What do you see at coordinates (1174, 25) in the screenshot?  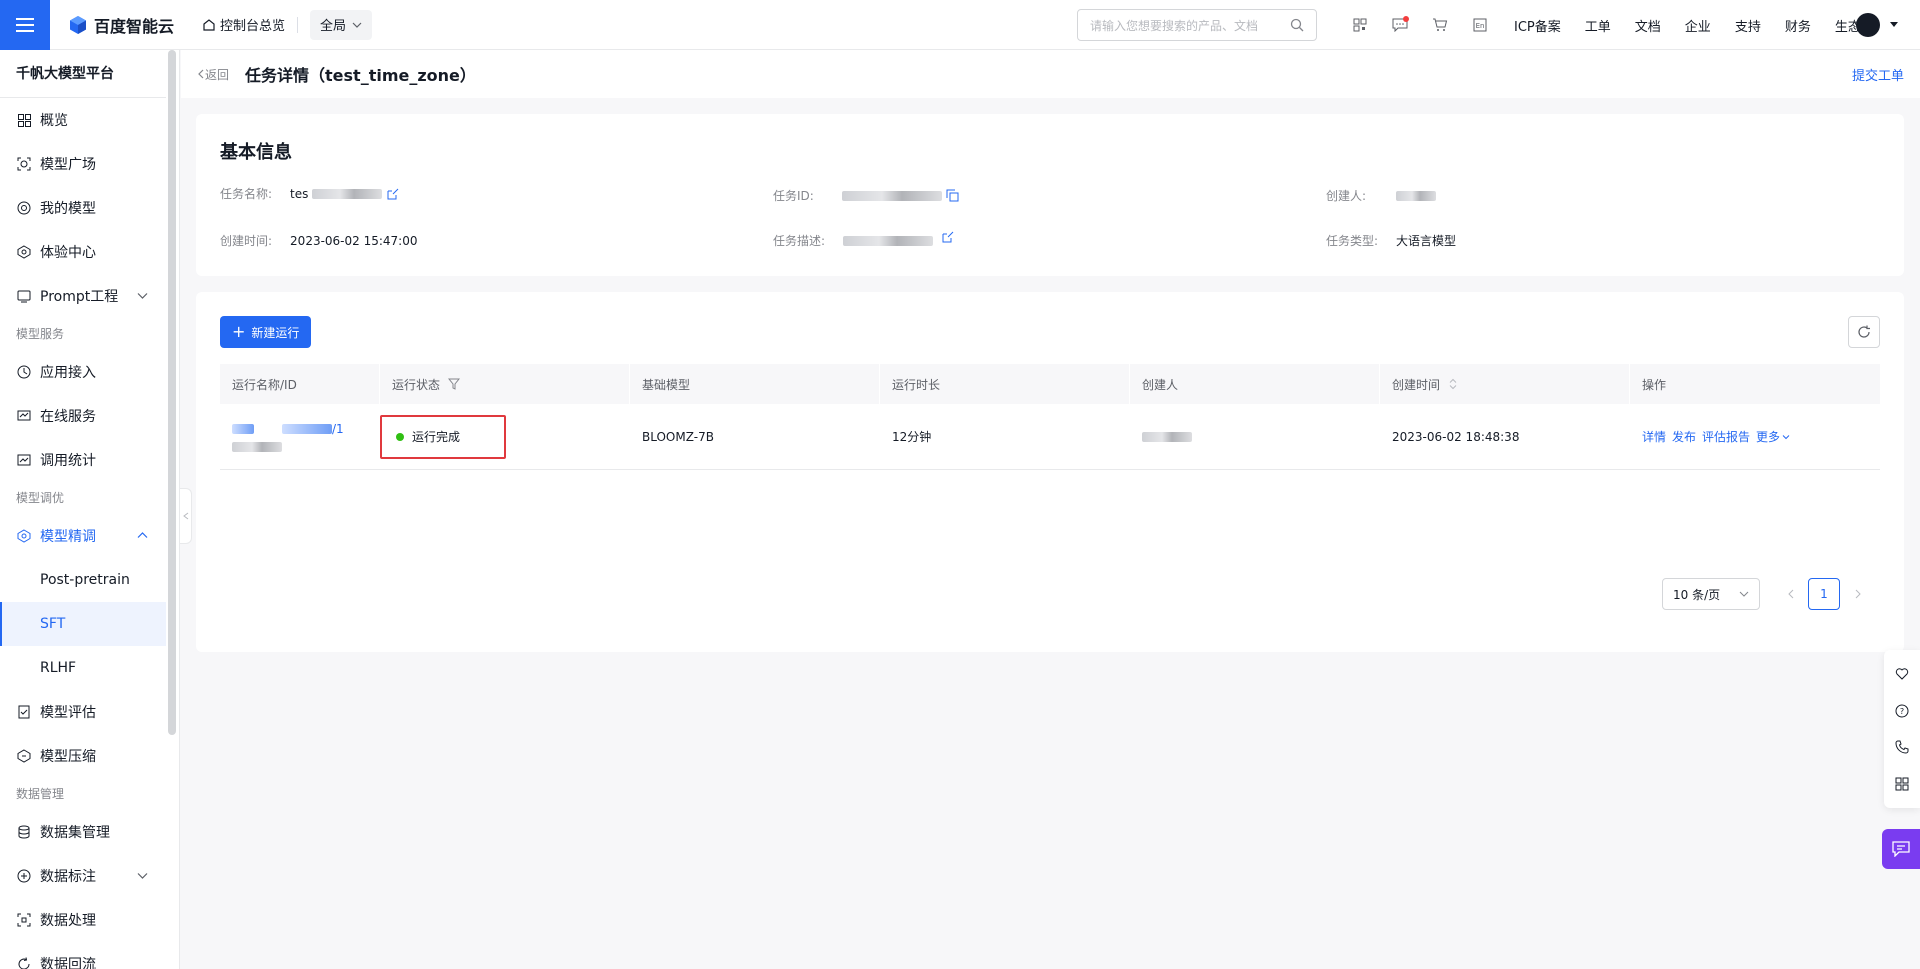 I see `search-placeholder: 请输入您想要搜索的产品、文档` at bounding box center [1174, 25].